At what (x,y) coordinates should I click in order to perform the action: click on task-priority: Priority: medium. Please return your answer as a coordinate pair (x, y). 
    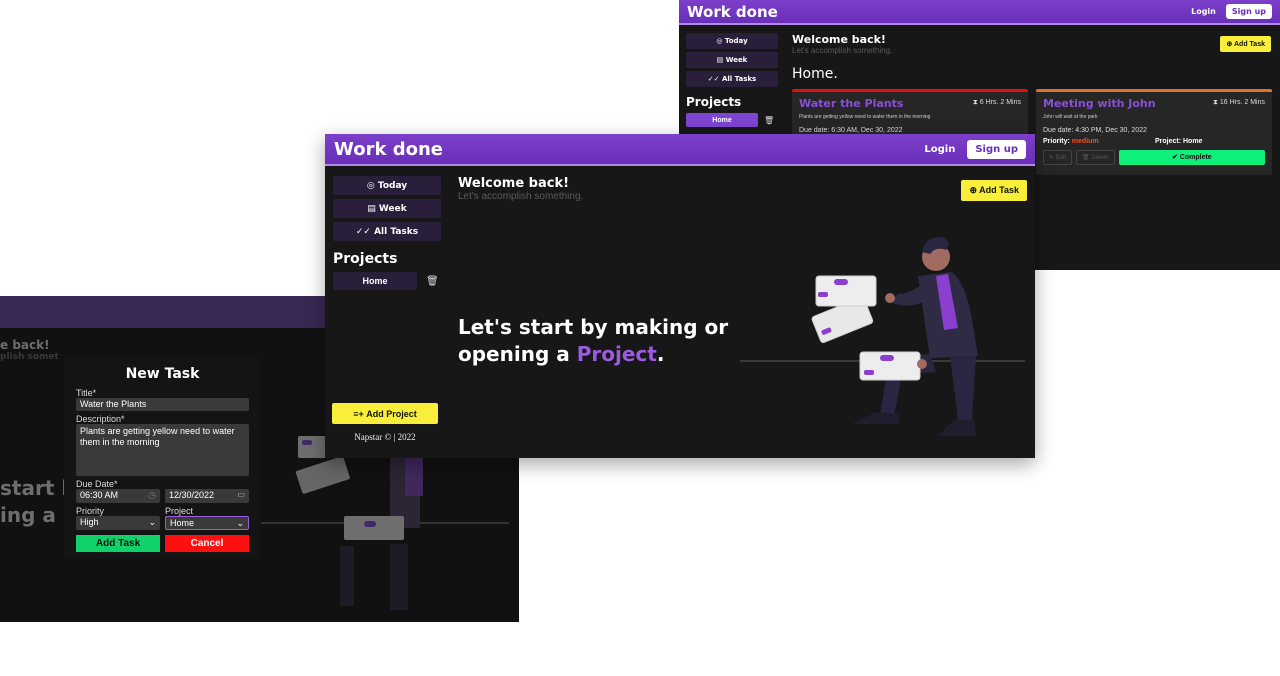
    Looking at the image, I should click on (1071, 141).